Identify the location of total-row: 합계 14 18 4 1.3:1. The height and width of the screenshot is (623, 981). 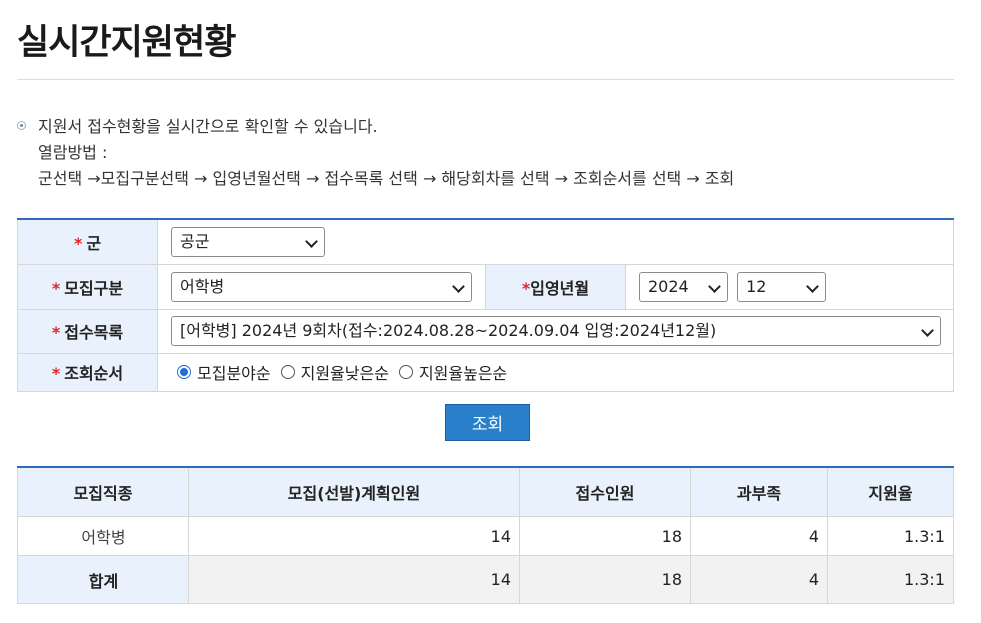
(485, 579).